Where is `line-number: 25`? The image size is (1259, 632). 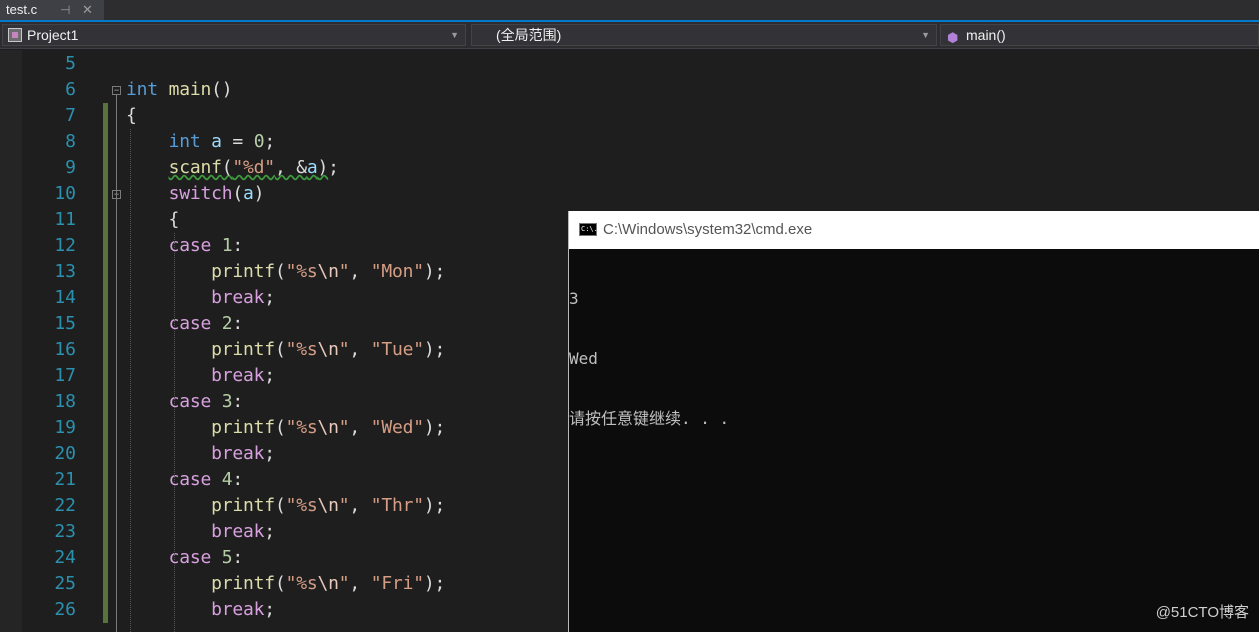 line-number: 25 is located at coordinates (65, 583).